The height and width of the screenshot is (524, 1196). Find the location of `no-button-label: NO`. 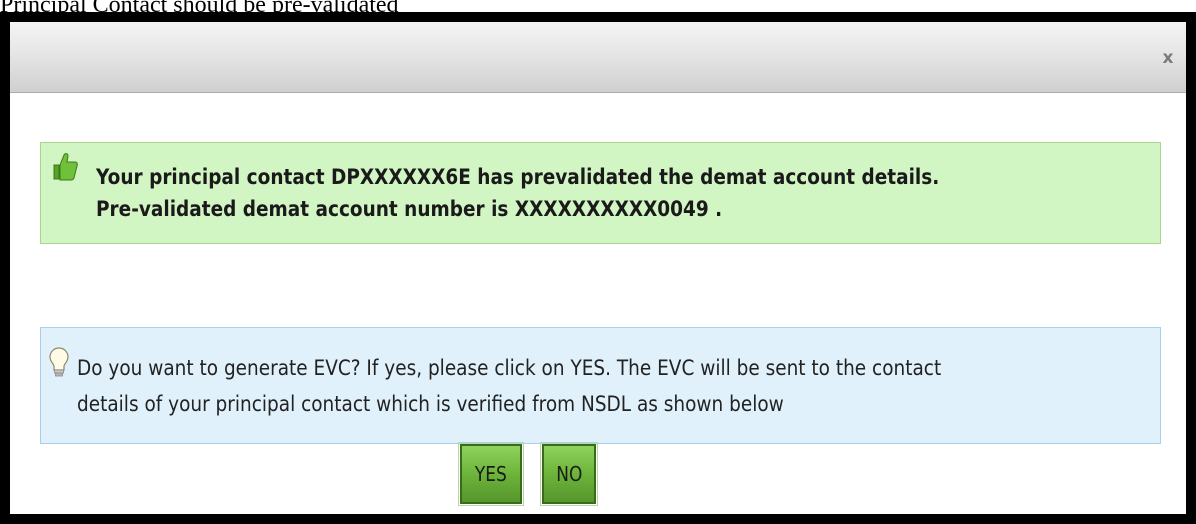

no-button-label: NO is located at coordinates (569, 474).